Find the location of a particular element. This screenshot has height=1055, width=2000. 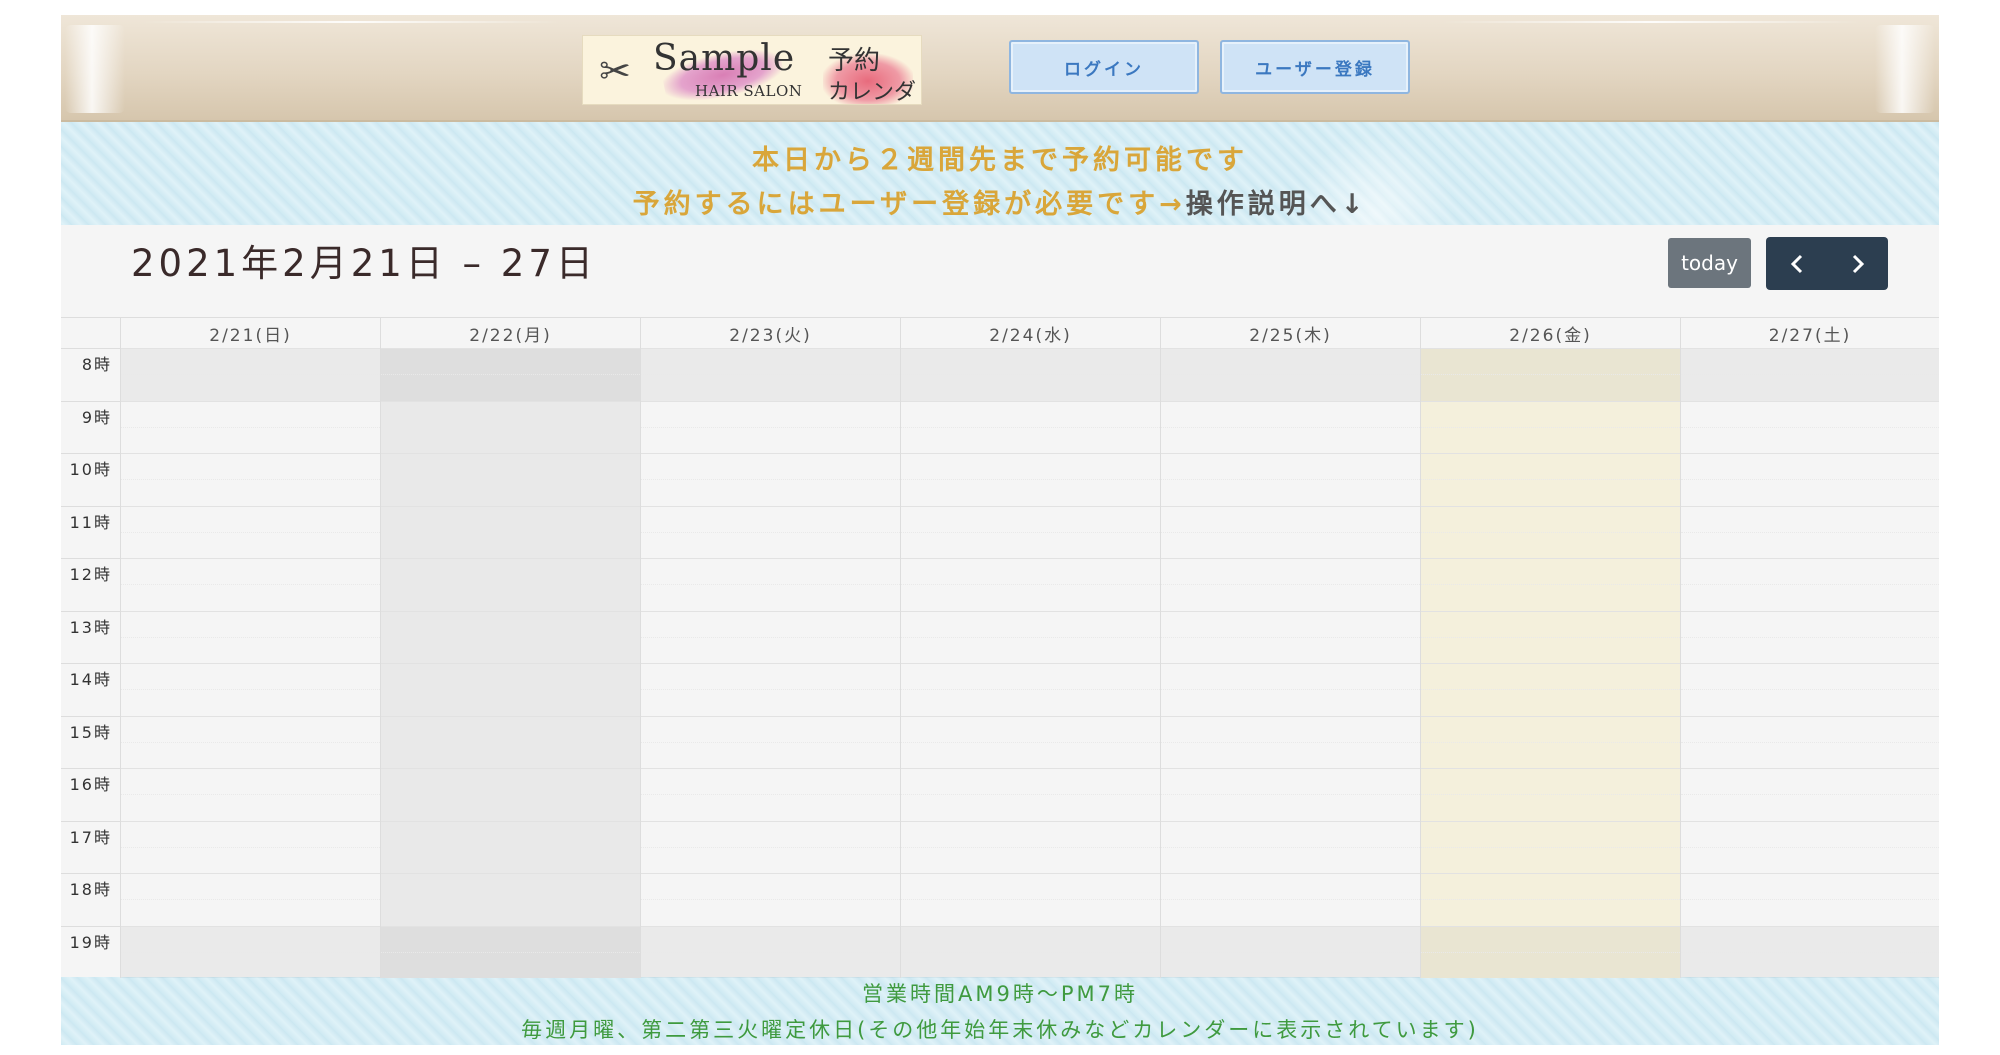

prev-week-button is located at coordinates (1796, 263).